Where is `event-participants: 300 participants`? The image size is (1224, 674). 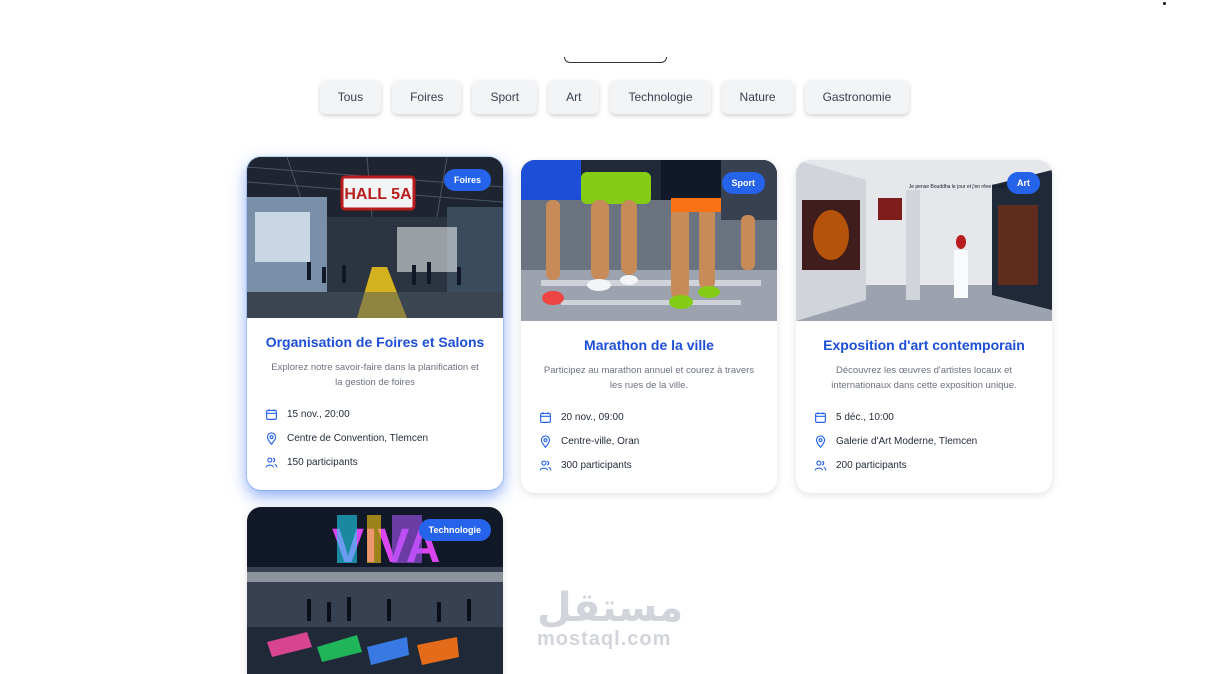 event-participants: 300 participants is located at coordinates (649, 465).